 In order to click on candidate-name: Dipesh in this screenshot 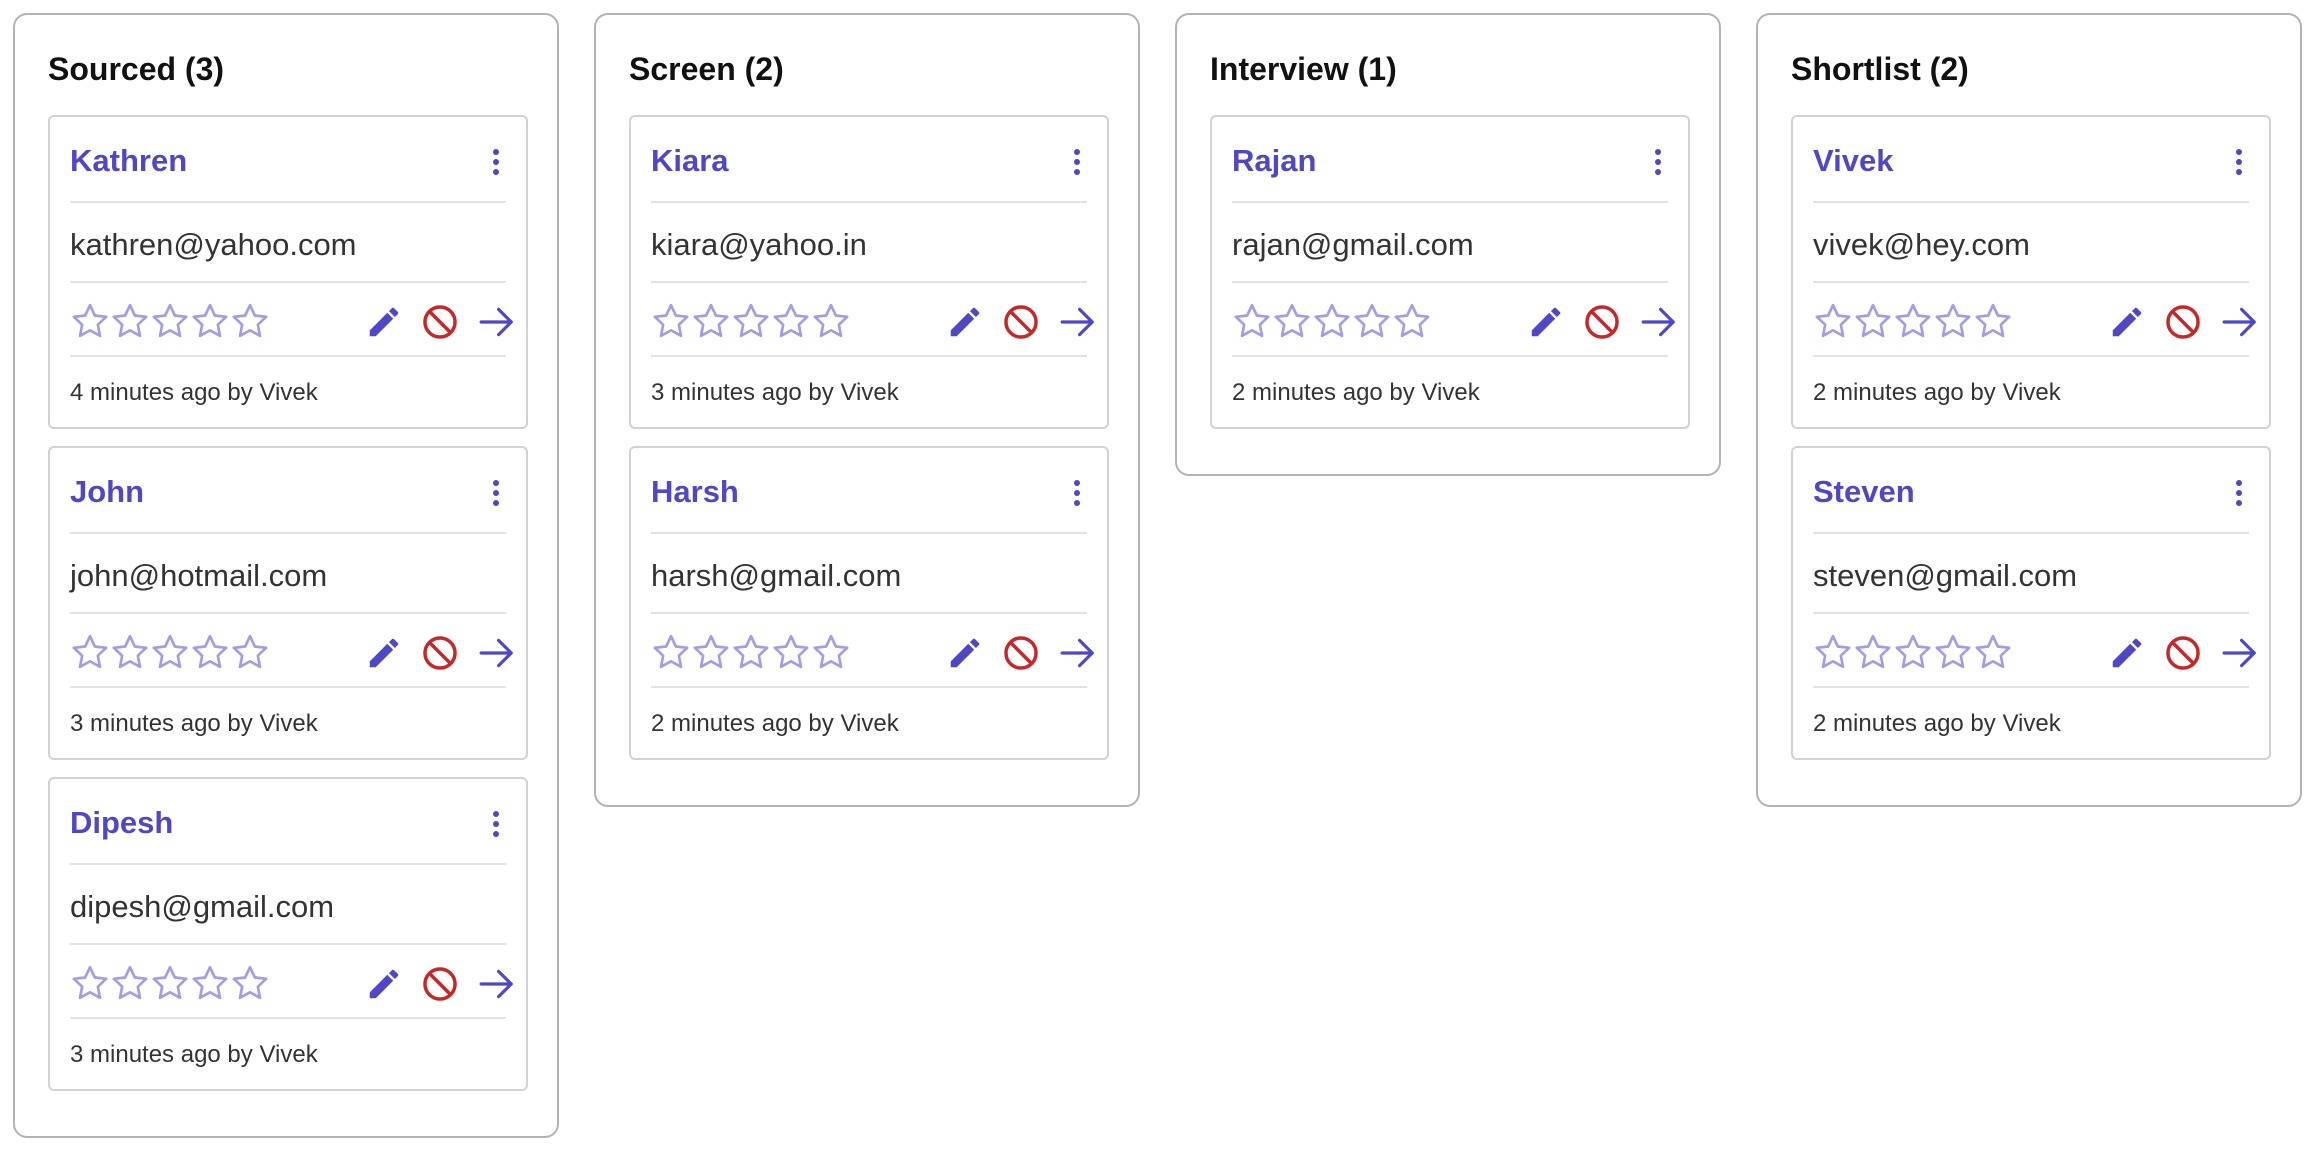, I will do `click(121, 822)`.